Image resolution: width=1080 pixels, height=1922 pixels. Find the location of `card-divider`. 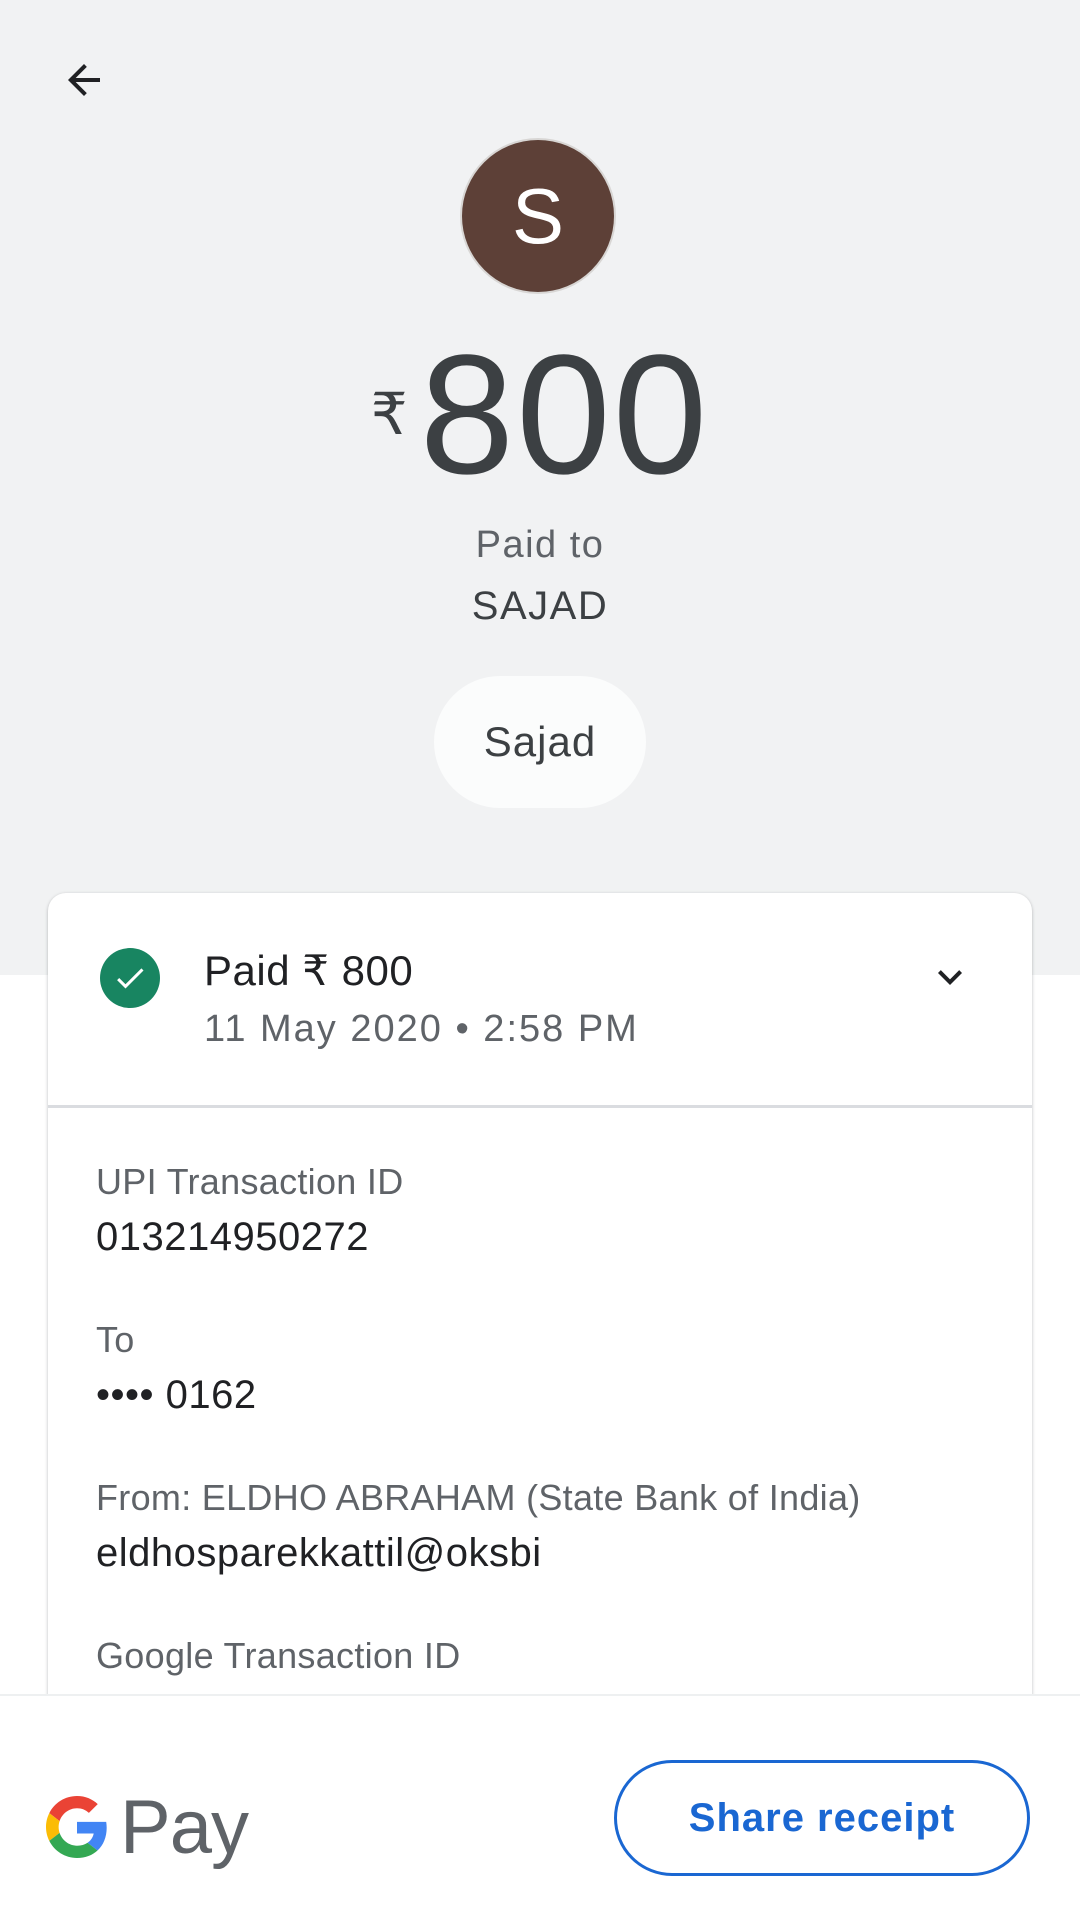

card-divider is located at coordinates (540, 1106).